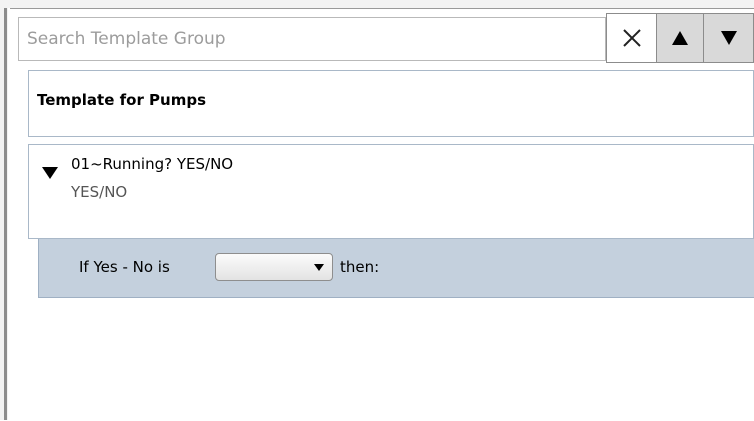  Describe the element at coordinates (124, 267) in the screenshot. I see `condition-label: If Yes - No is` at that location.